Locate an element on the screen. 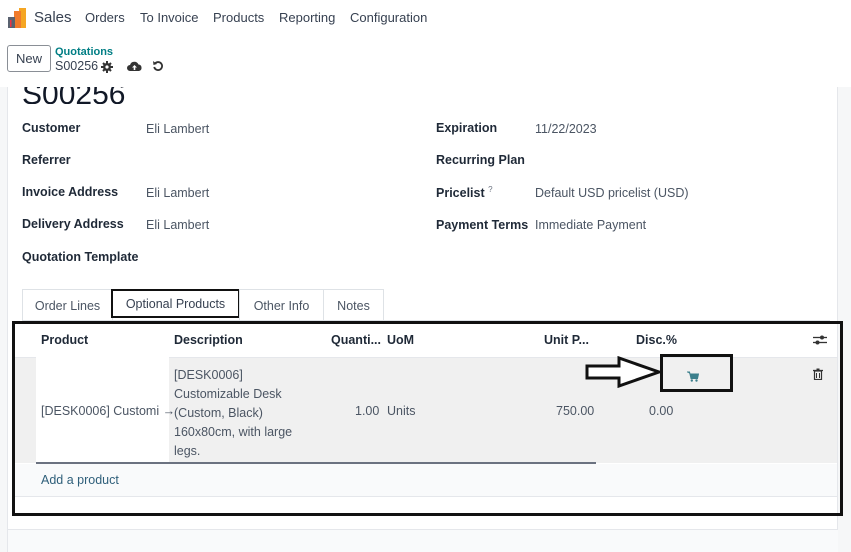 Image resolution: width=851 pixels, height=552 pixels. field-pricelist: Default USD pricelist (USD) is located at coordinates (612, 193).